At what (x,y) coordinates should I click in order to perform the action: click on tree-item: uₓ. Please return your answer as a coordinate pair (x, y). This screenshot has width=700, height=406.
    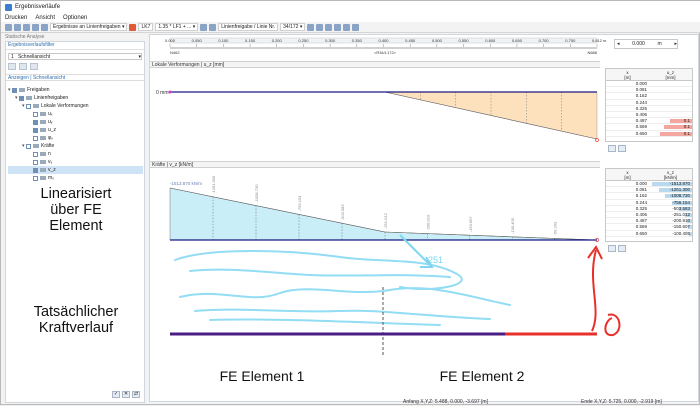
    Looking at the image, I should click on (75, 114).